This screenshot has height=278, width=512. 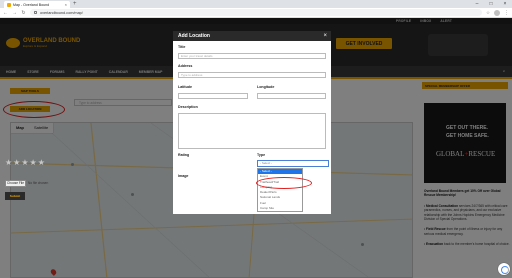 I want to click on latitude-label: Latitude, so click(x=185, y=87).